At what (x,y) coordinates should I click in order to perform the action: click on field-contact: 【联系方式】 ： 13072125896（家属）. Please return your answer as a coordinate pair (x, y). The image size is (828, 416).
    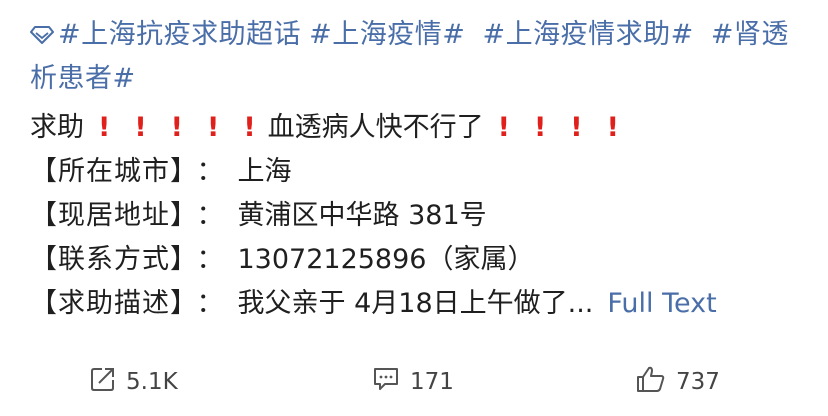
    Looking at the image, I should click on (420, 260).